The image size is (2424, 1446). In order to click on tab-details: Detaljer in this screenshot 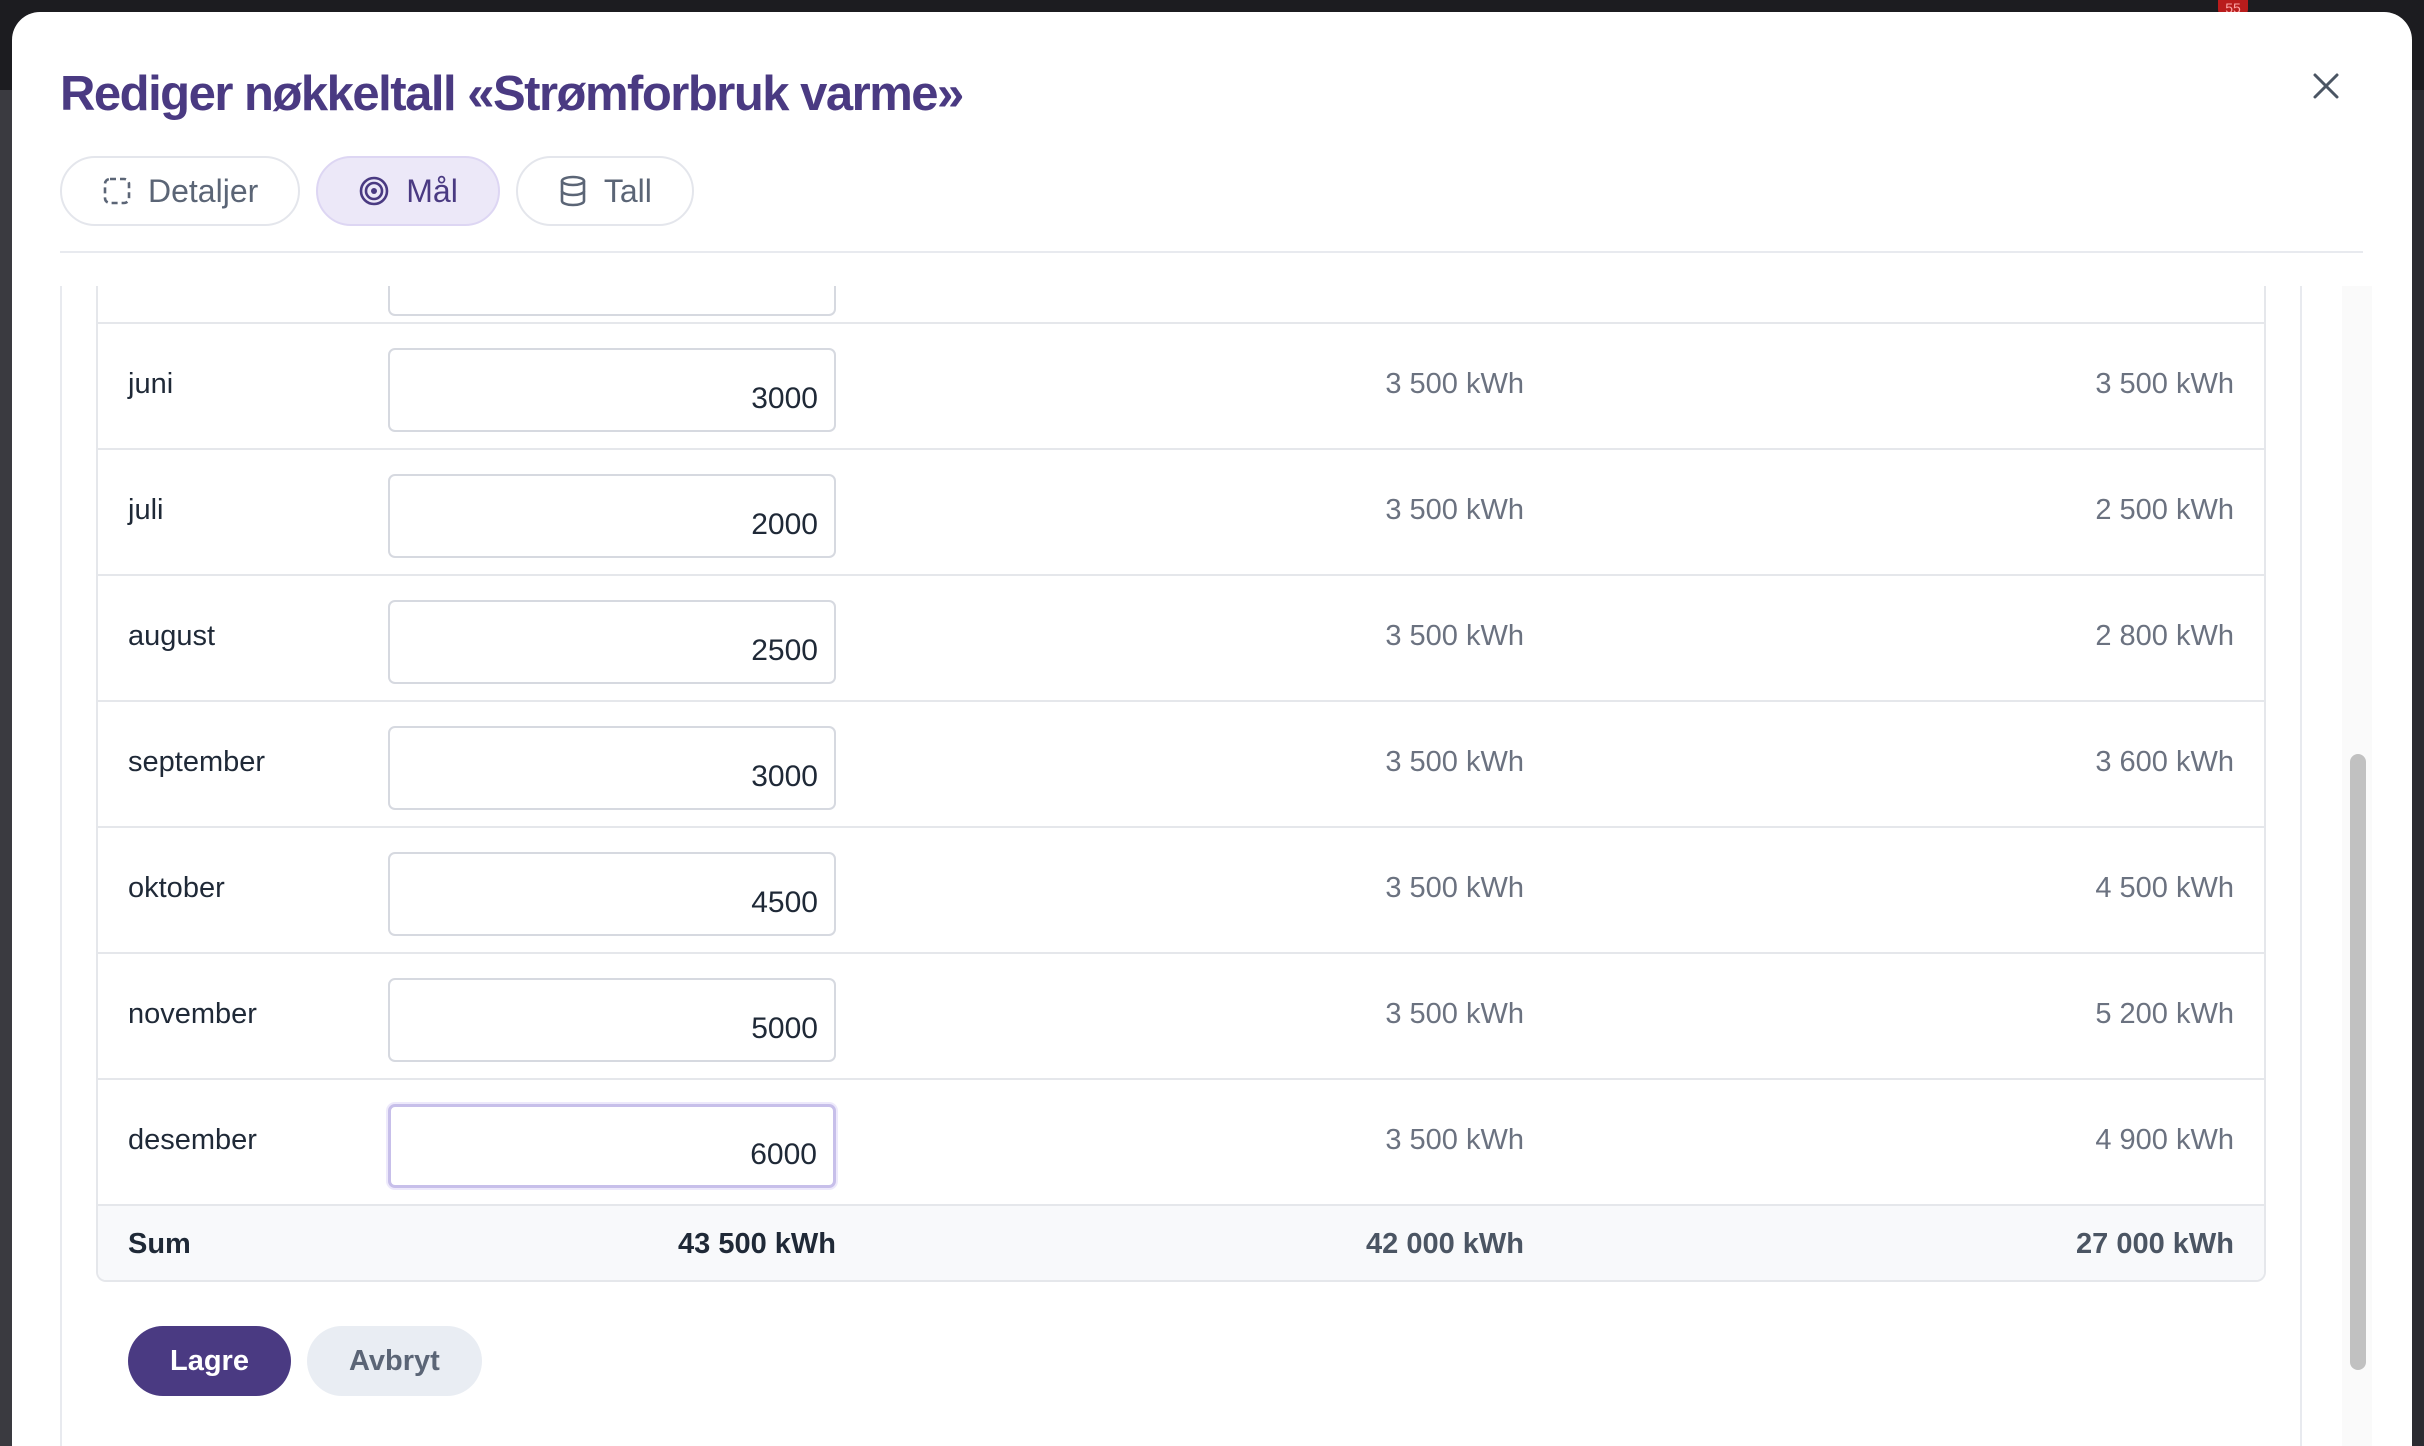, I will do `click(180, 191)`.